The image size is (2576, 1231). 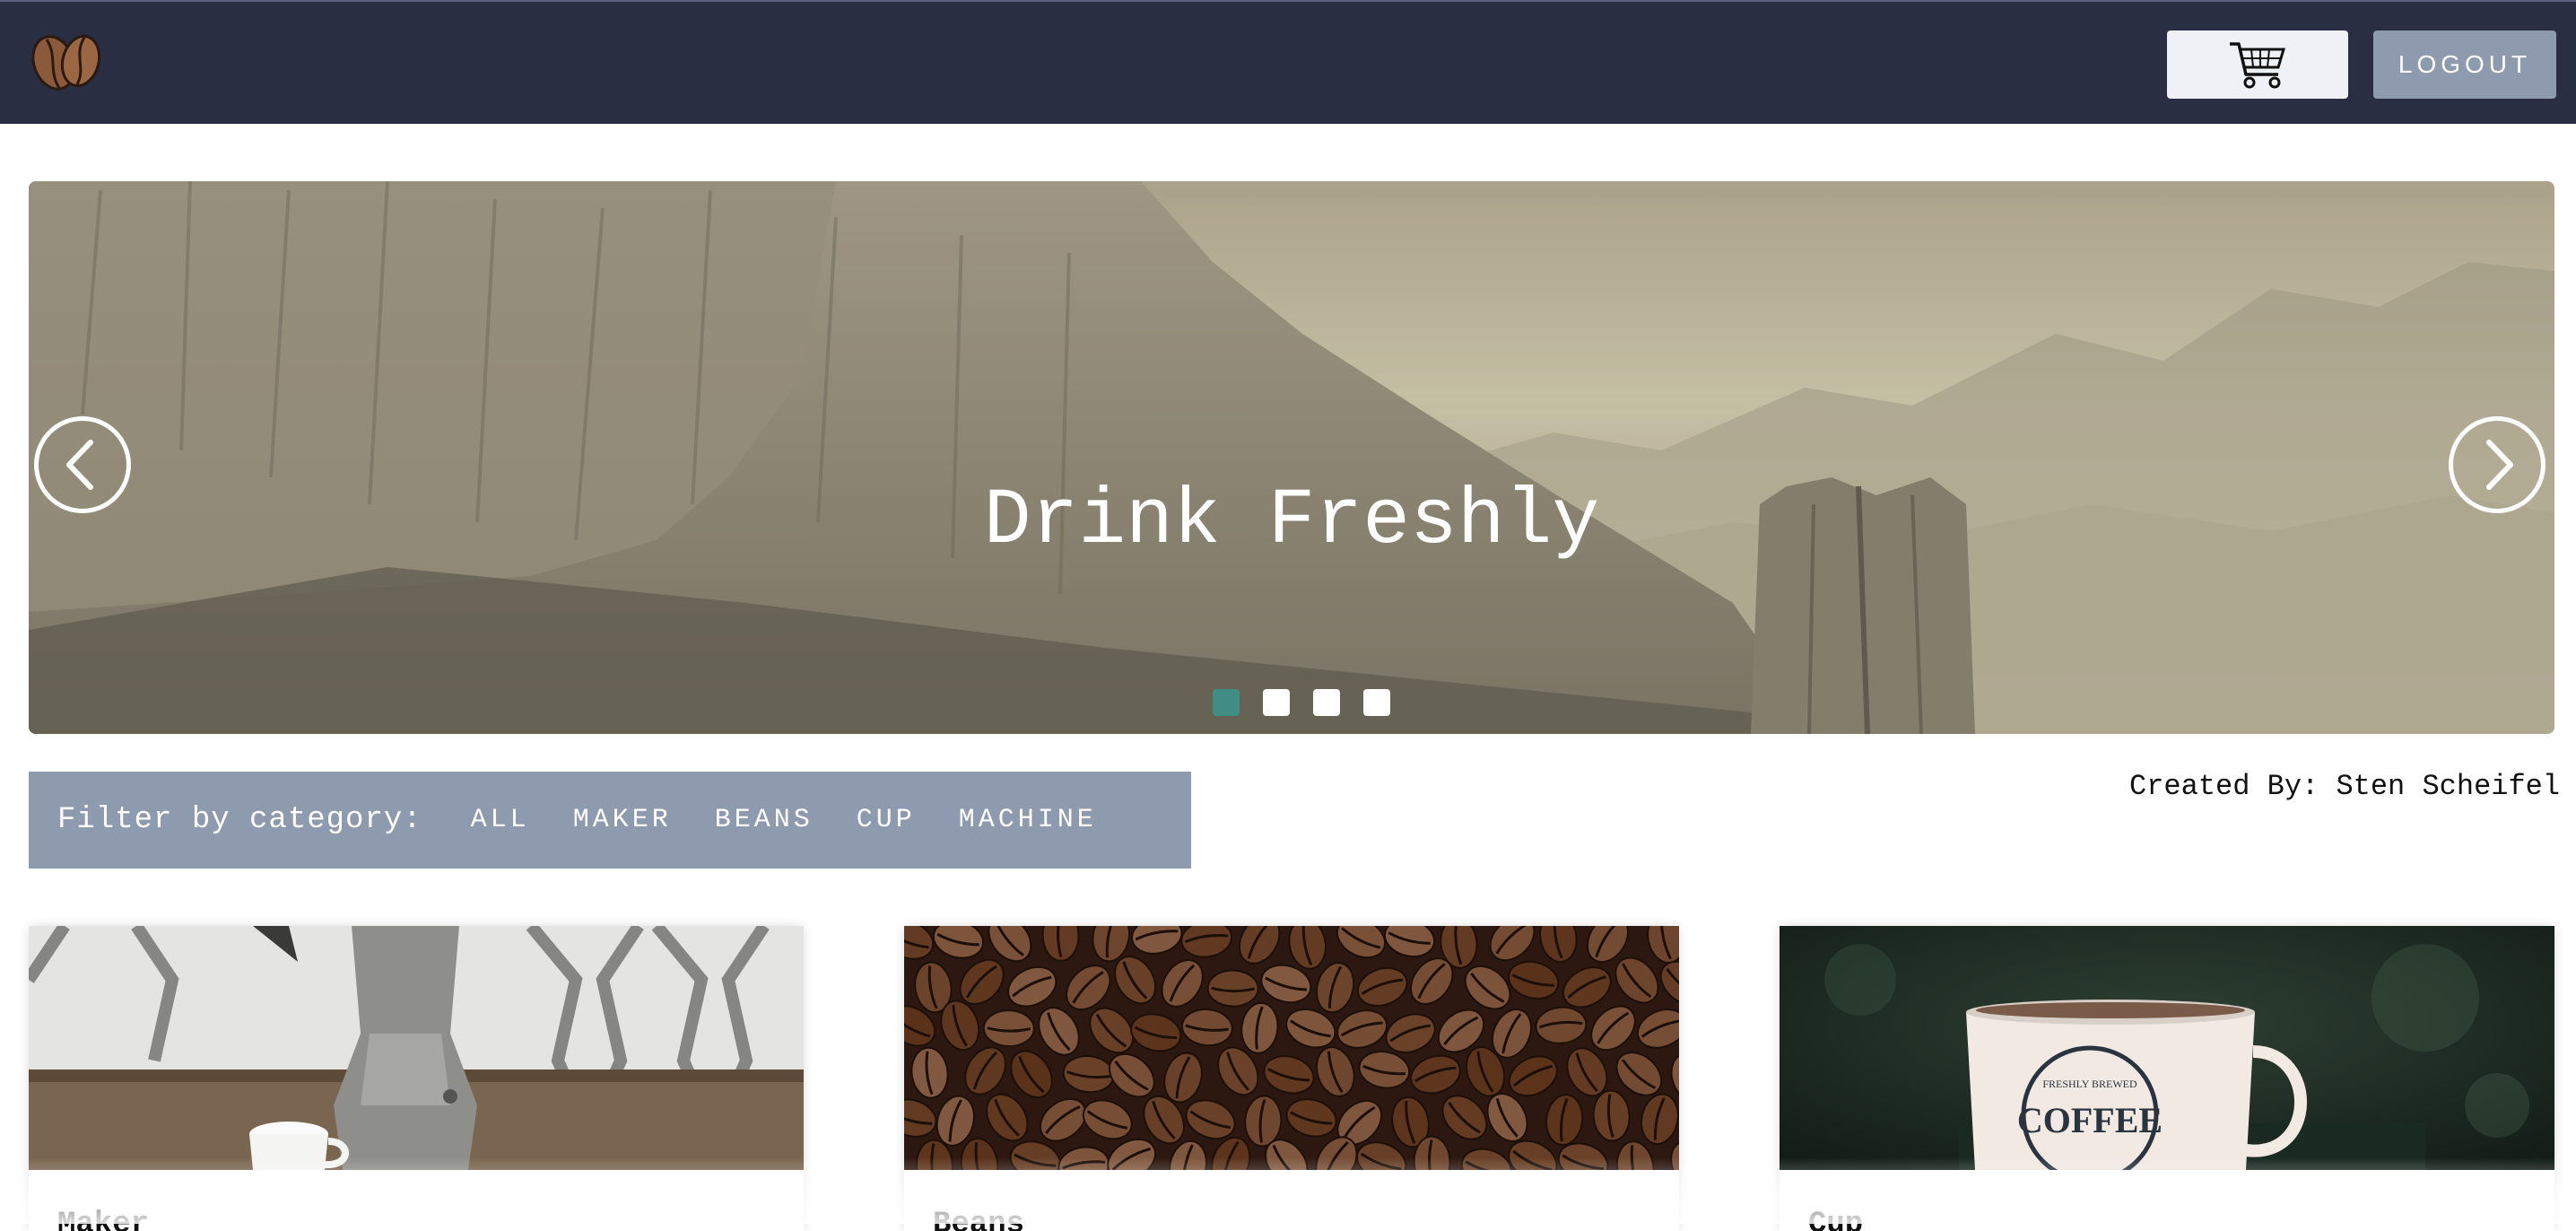 What do you see at coordinates (2167, 1048) in the screenshot?
I see `coffee-mug-image: FRESHLY BREWED COFFEE` at bounding box center [2167, 1048].